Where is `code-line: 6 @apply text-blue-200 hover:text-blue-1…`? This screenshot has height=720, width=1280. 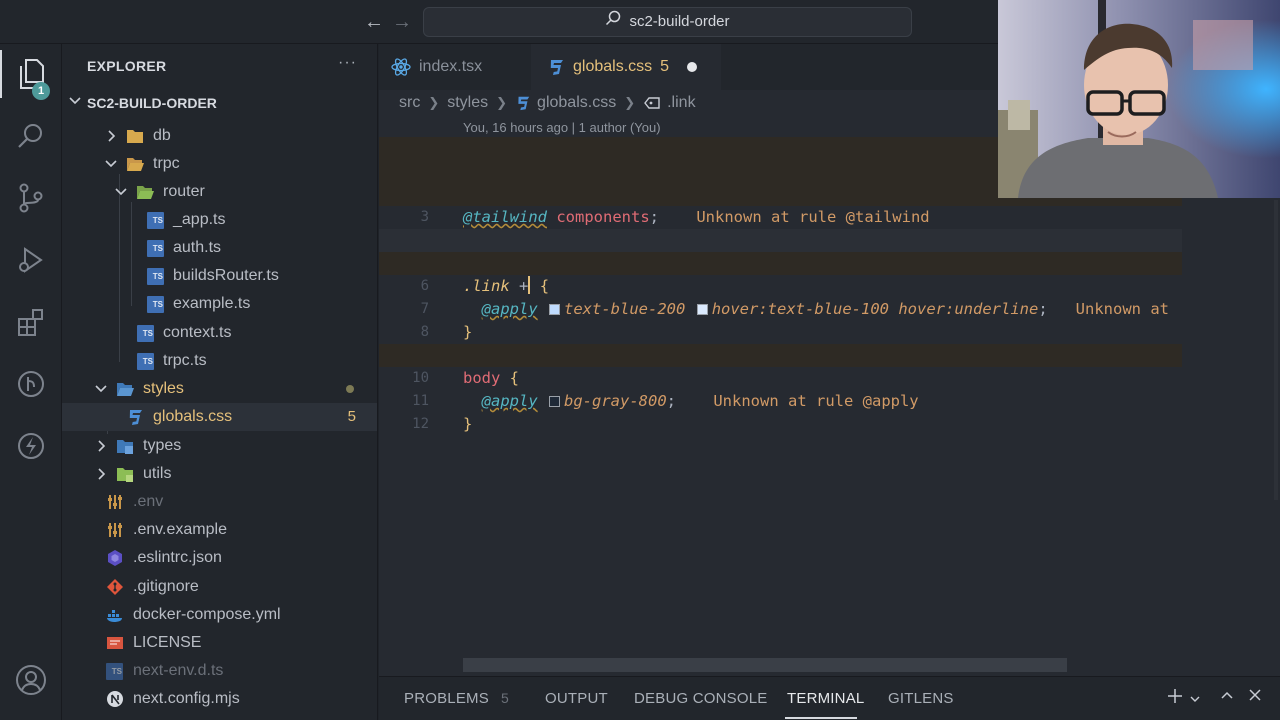 code-line: 6 @apply text-blue-200 hover:text-blue-1… is located at coordinates (780, 285).